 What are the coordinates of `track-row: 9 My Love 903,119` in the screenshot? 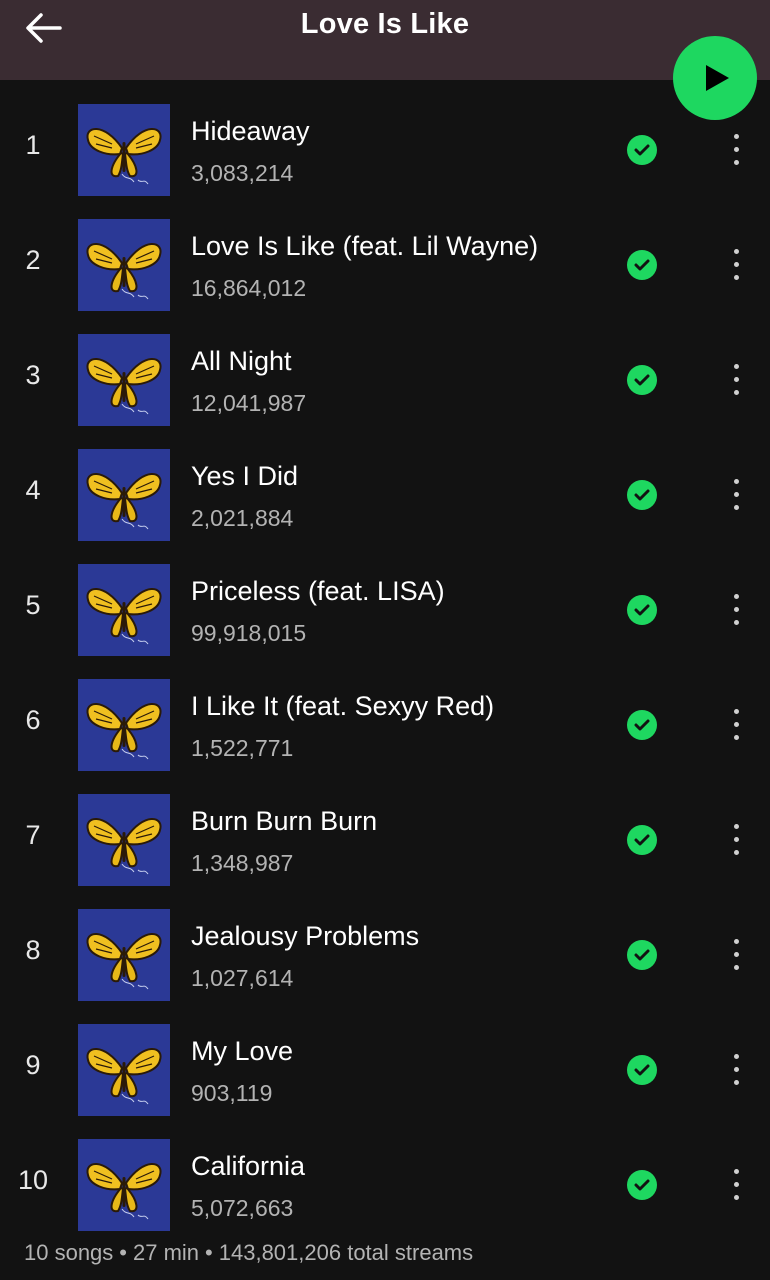 It's located at (385, 1079).